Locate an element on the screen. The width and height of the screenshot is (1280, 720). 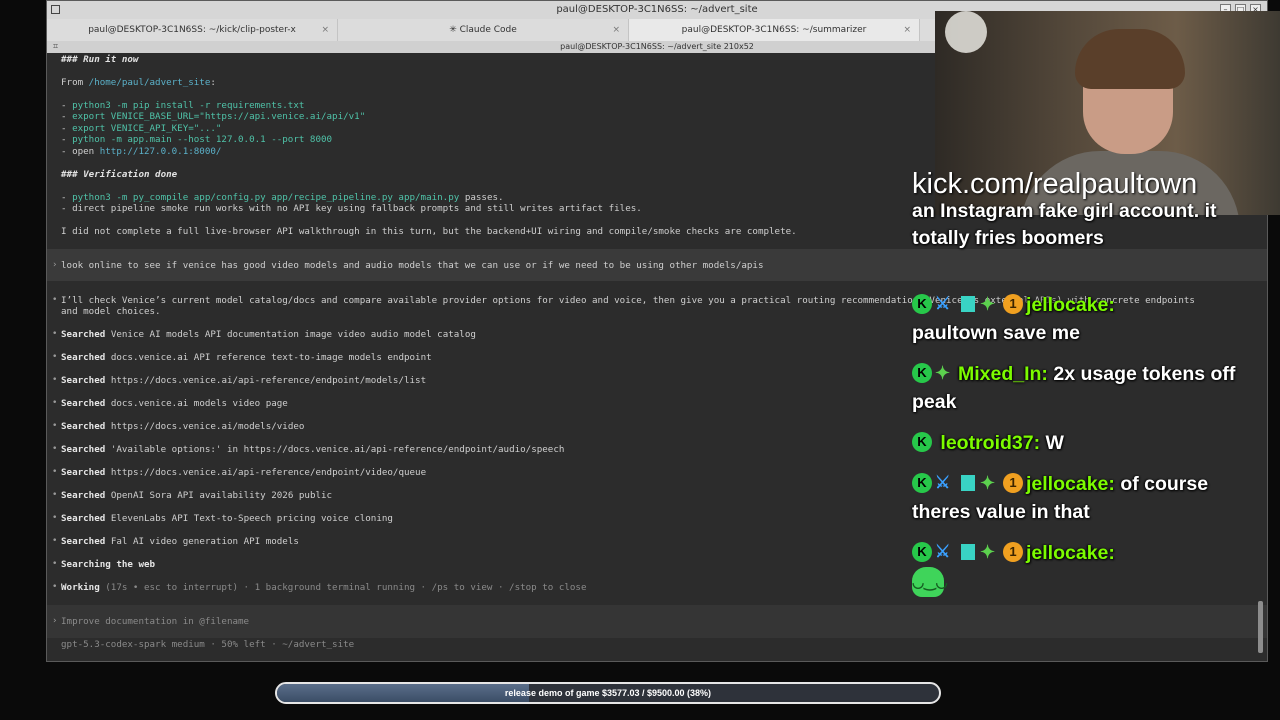
search-query: OpenAI Sora API availability 2026 public is located at coordinates (221, 495).